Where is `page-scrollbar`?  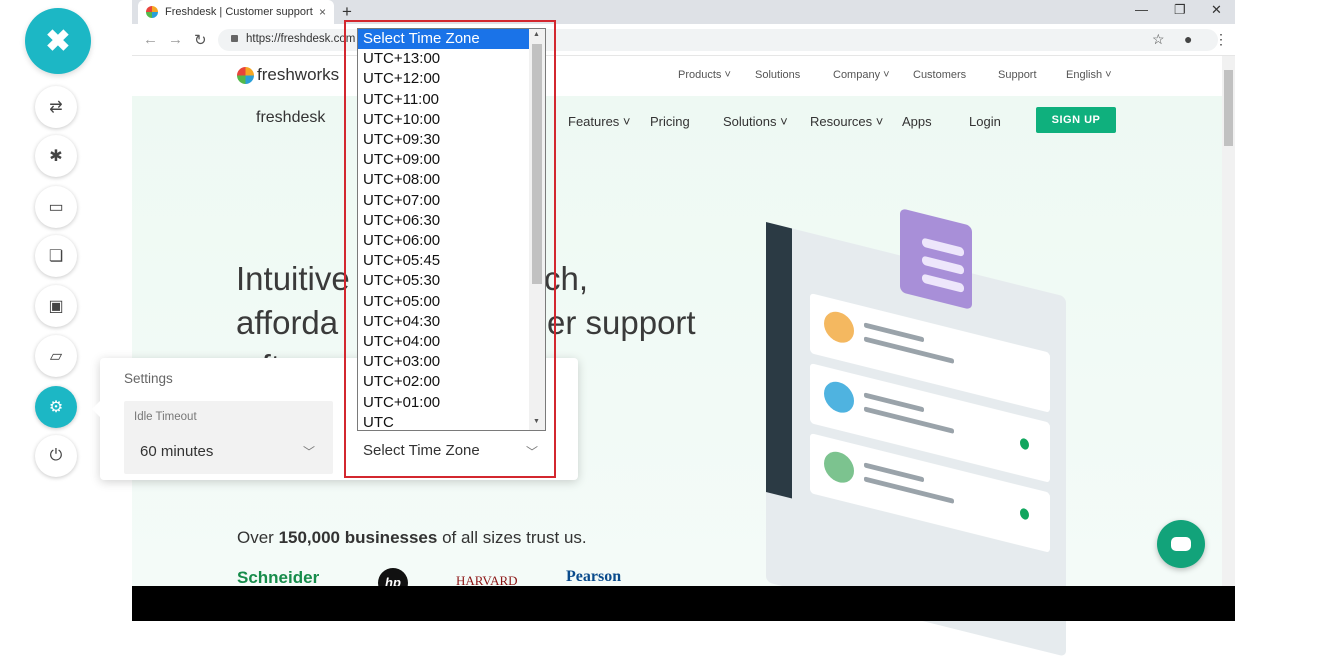 page-scrollbar is located at coordinates (1228, 321).